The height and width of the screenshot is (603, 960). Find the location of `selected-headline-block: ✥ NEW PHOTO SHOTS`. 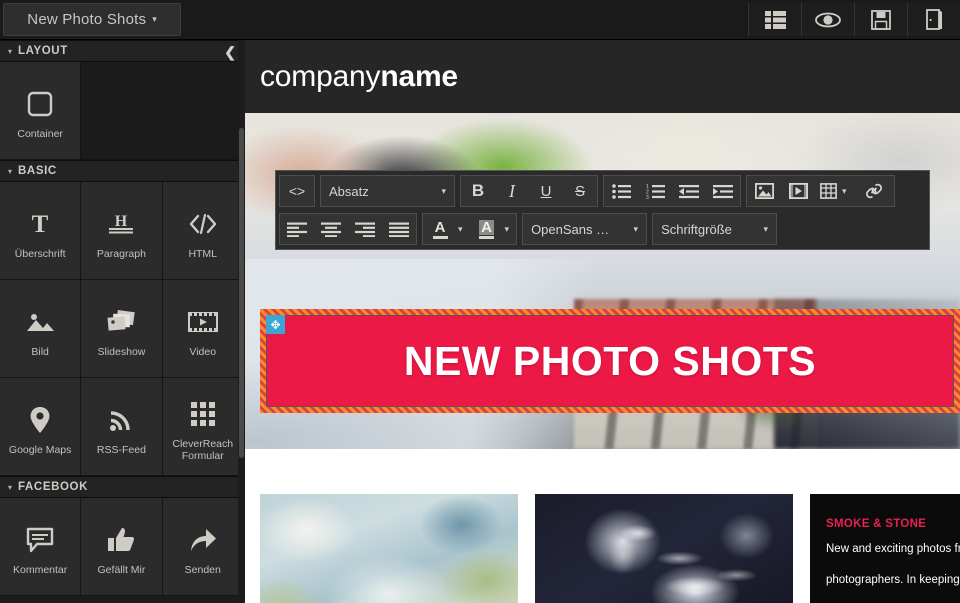

selected-headline-block: ✥ NEW PHOTO SHOTS is located at coordinates (610, 361).